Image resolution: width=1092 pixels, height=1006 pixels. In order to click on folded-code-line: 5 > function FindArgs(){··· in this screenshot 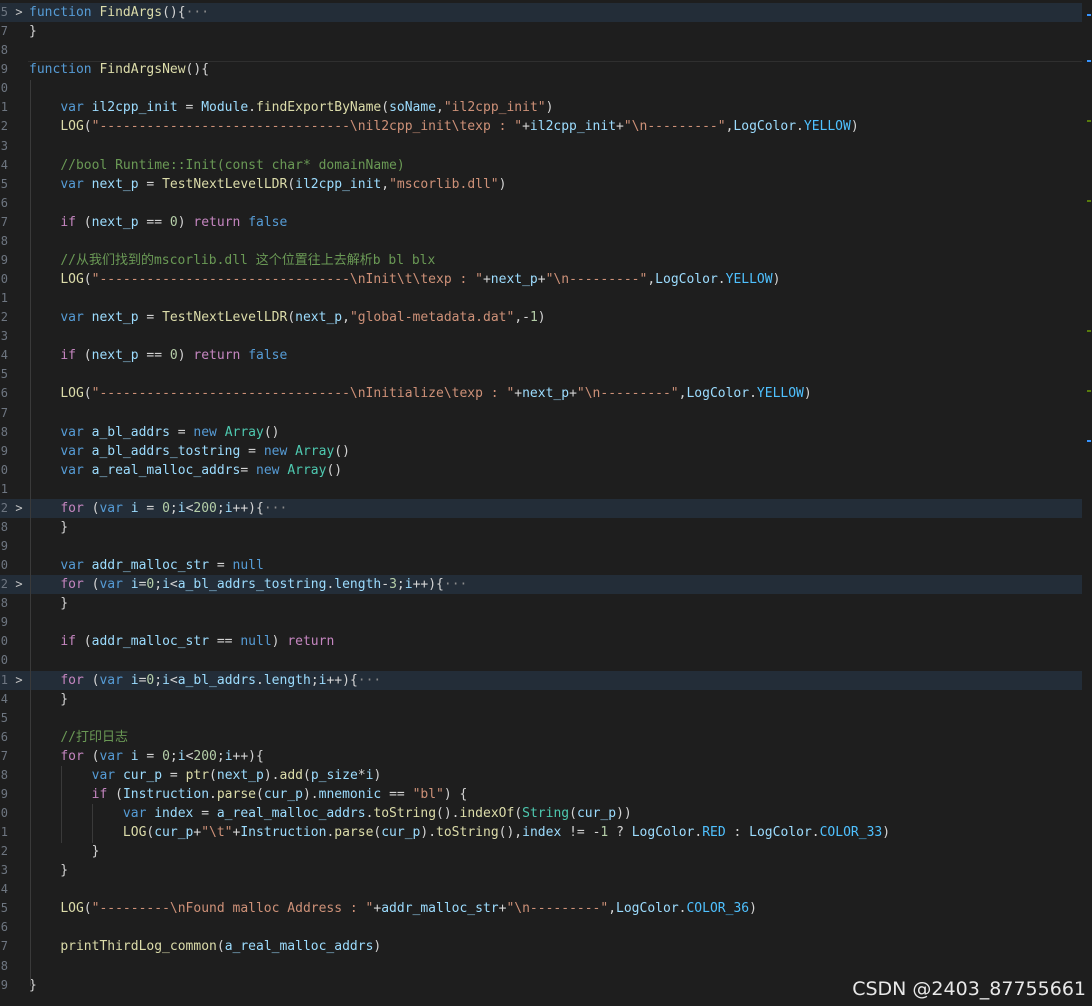, I will do `click(541, 12)`.